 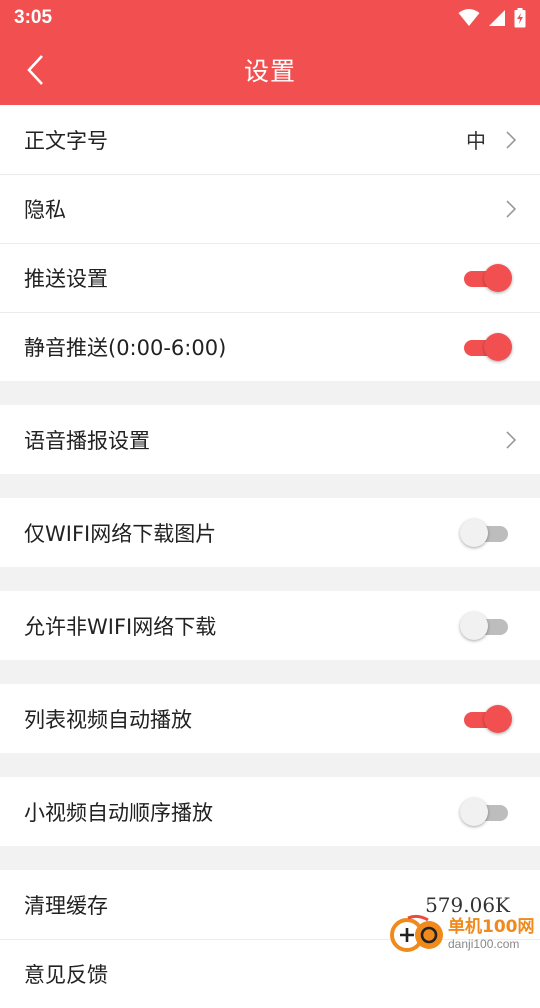 I want to click on wifi-only-images-toggle, so click(x=486, y=533).